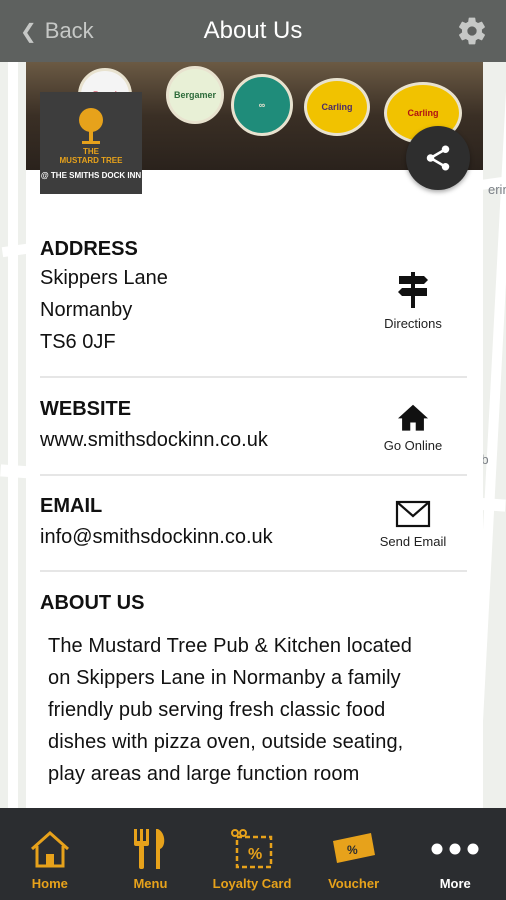 This screenshot has width=506, height=900. I want to click on share-button, so click(438, 158).